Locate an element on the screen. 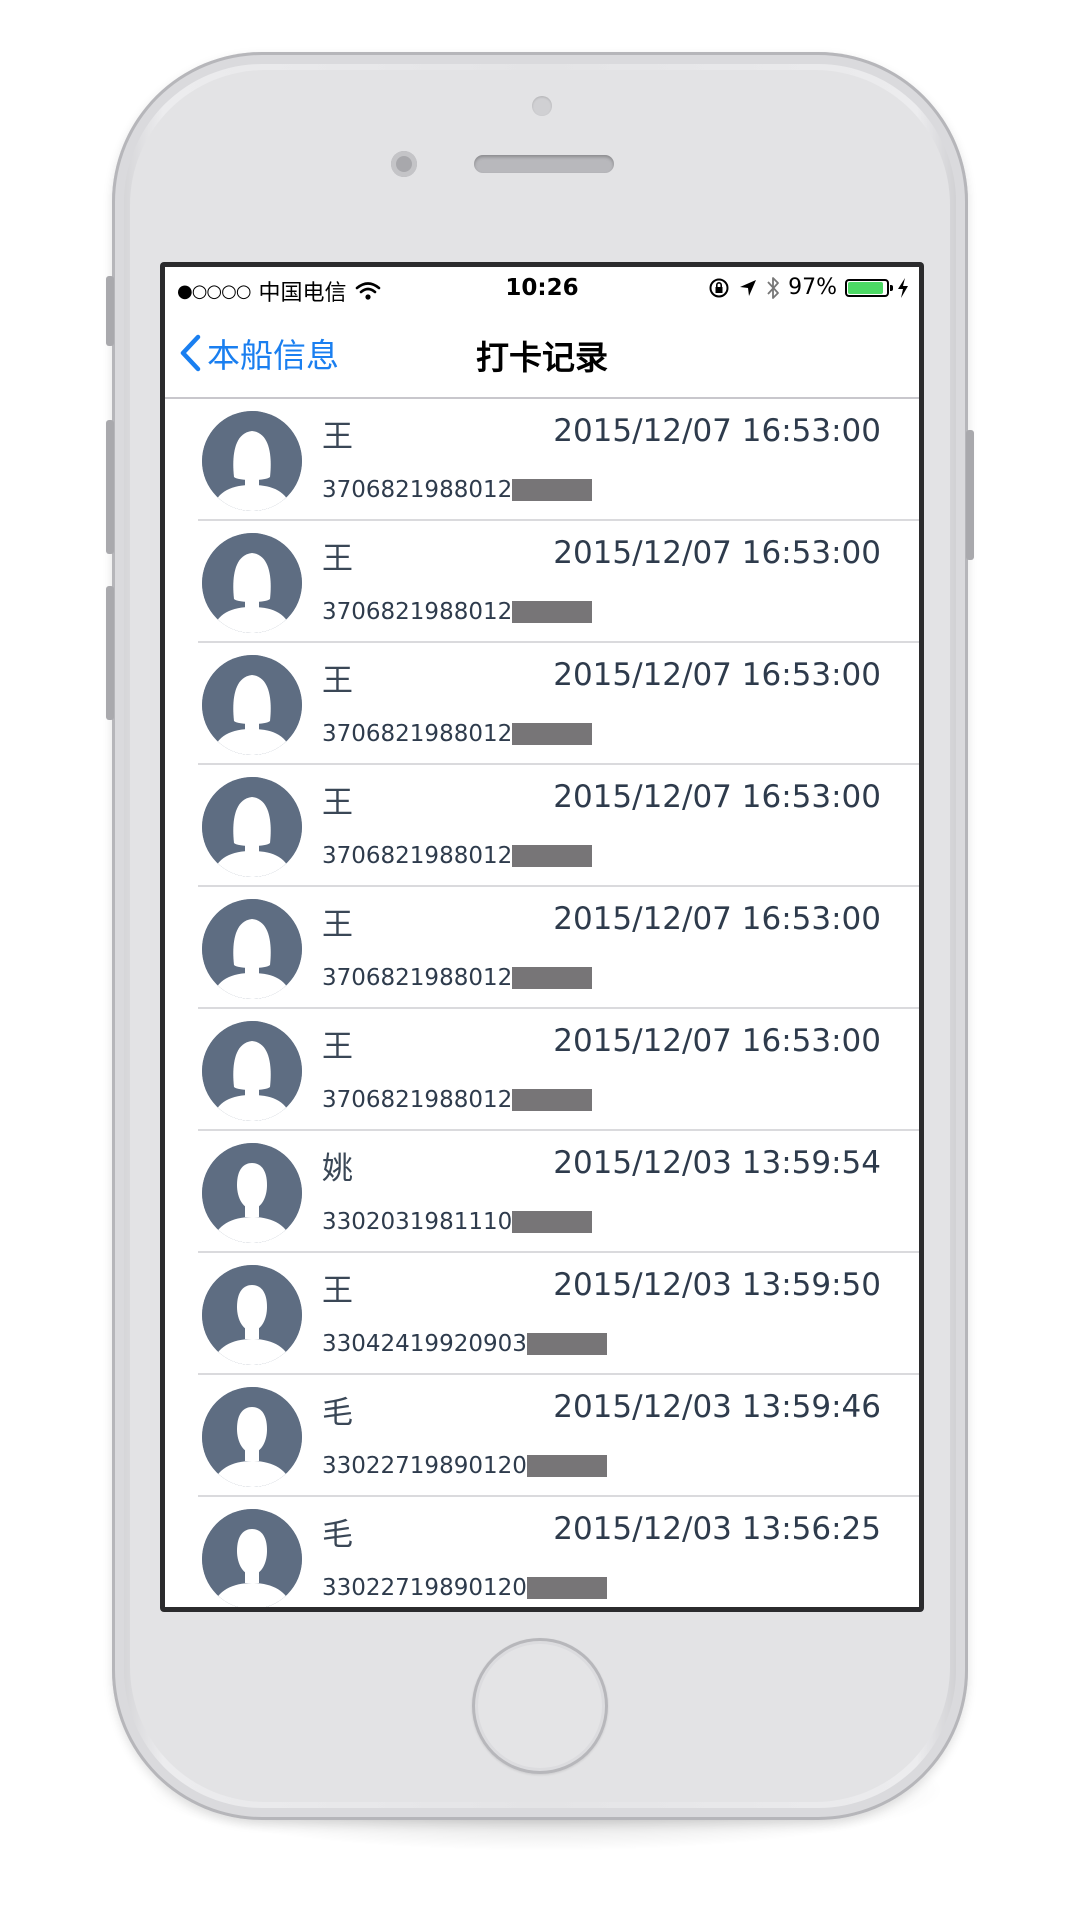 The width and height of the screenshot is (1080, 1920). record-id: 3302031981110 is located at coordinates (457, 1222).